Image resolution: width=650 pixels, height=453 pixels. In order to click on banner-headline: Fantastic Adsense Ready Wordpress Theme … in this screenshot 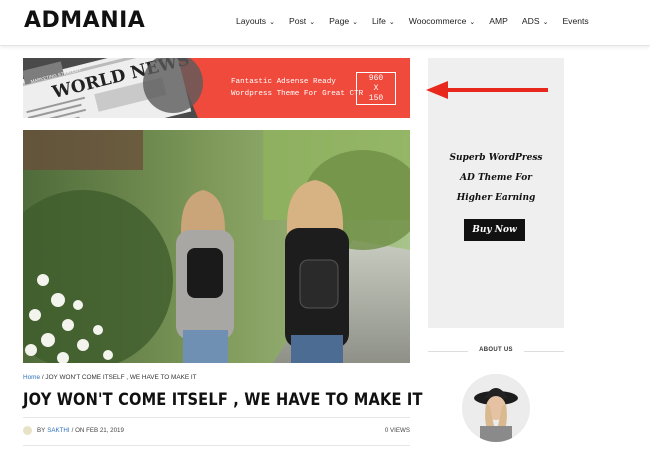, I will do `click(297, 88)`.